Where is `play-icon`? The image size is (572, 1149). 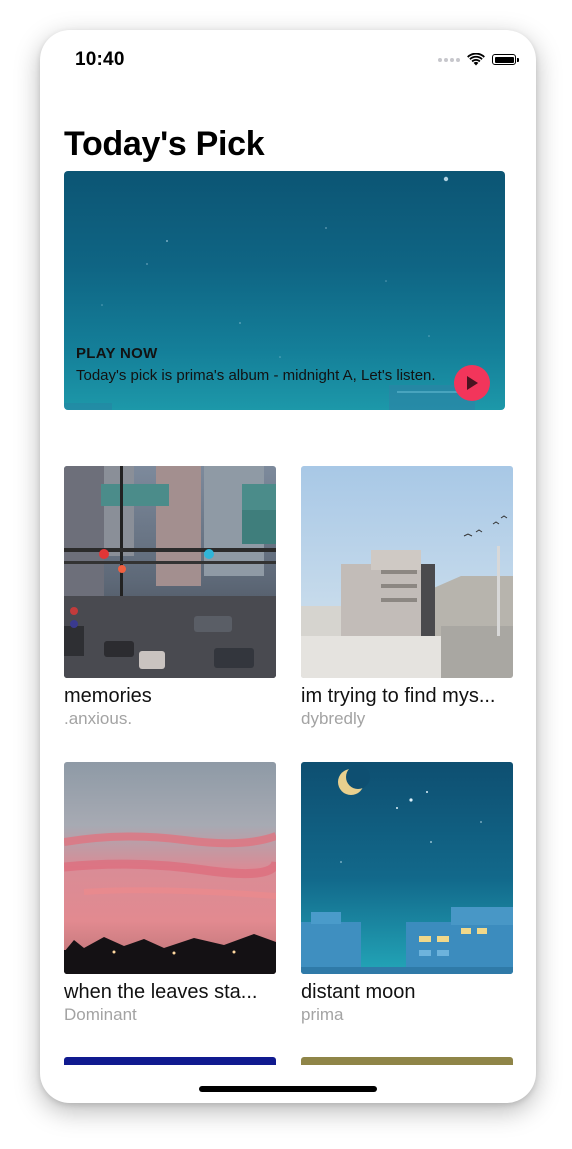
play-icon is located at coordinates (472, 383).